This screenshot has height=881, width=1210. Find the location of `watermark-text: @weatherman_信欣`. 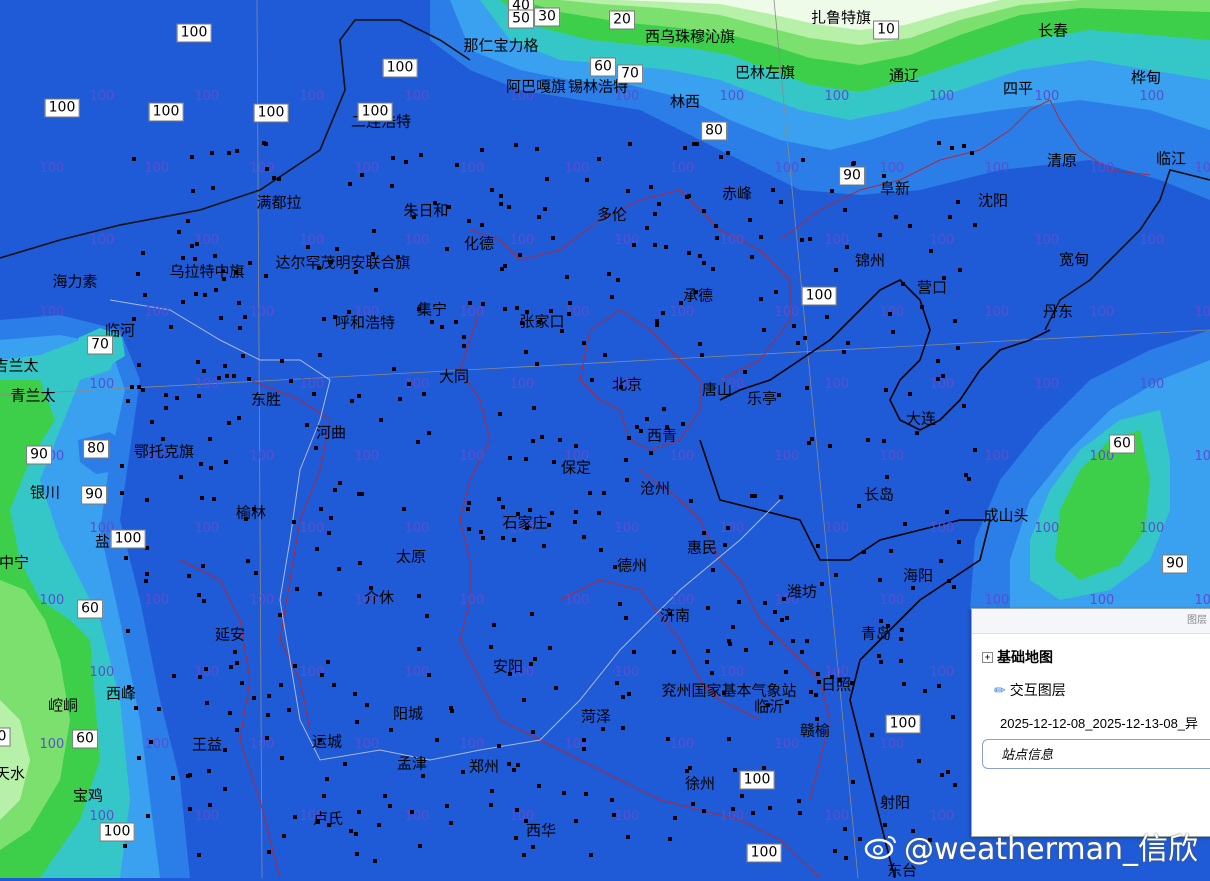

watermark-text: @weatherman_信欣 is located at coordinates (1050, 849).